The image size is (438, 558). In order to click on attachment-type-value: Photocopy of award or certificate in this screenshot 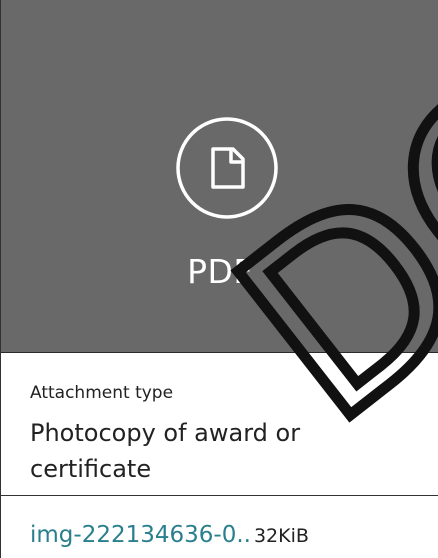, I will do `click(165, 451)`.